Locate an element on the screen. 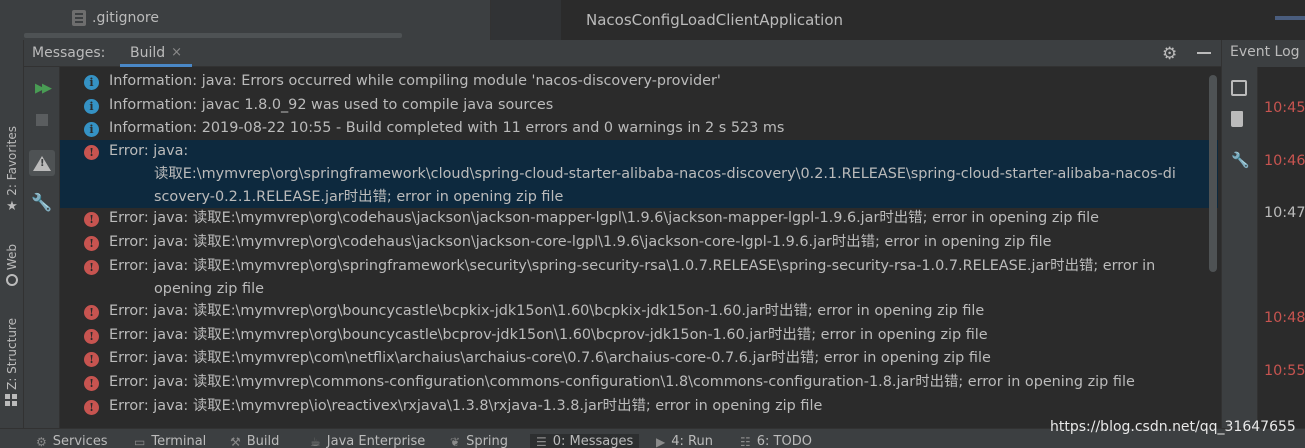 The image size is (1305, 448). rerun-button: ▶▶ is located at coordinates (42, 88).